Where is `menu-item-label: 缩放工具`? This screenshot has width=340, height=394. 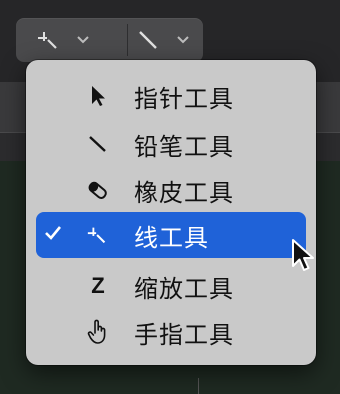
menu-item-label: 缩放工具 is located at coordinates (184, 288).